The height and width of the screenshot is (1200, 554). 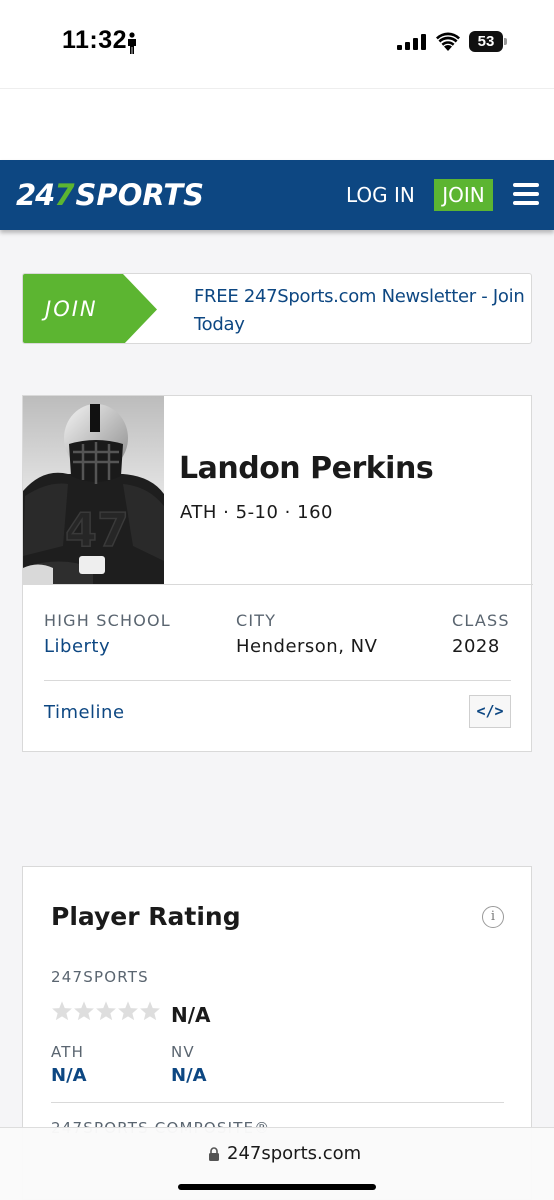 What do you see at coordinates (84, 712) in the screenshot?
I see `timeline-link: Timeline` at bounding box center [84, 712].